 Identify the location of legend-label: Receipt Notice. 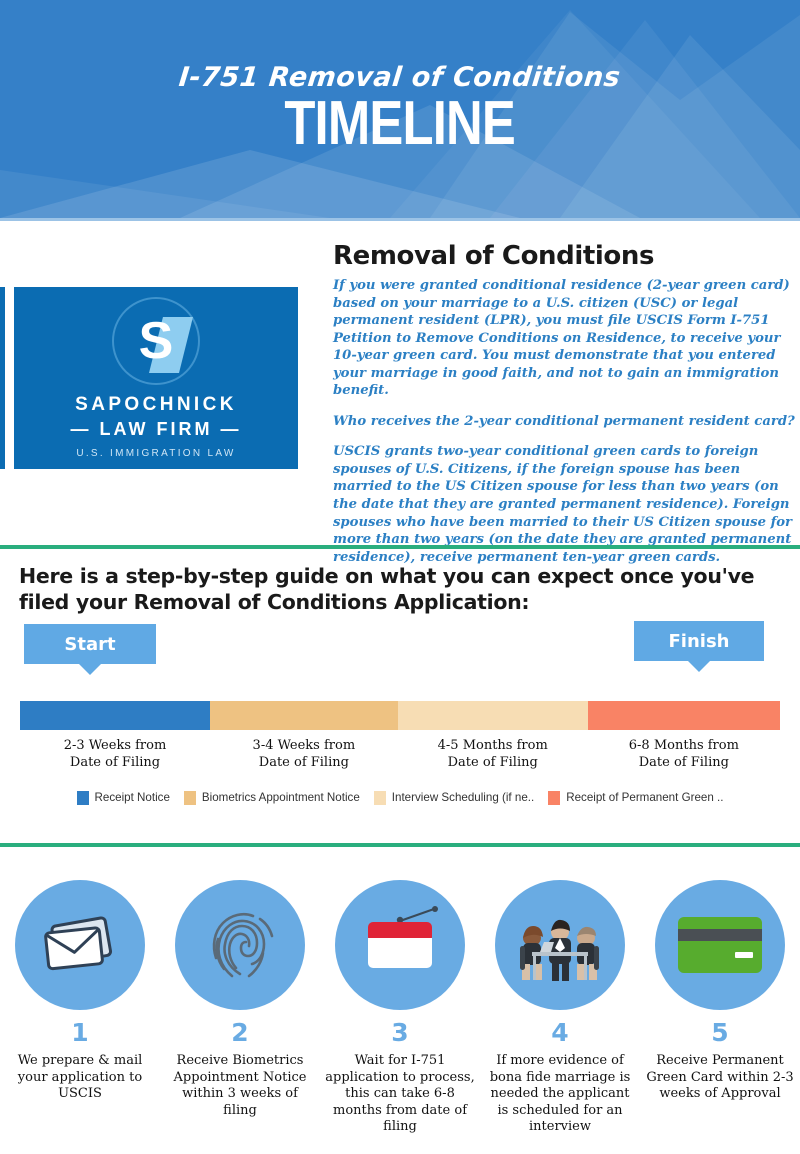
(132, 798).